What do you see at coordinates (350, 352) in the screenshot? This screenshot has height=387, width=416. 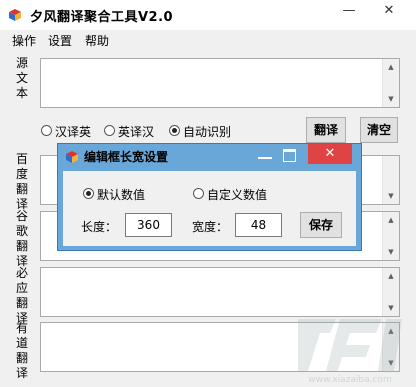 I see `watermark-logo-icon: www.xiazaiba.com` at bounding box center [350, 352].